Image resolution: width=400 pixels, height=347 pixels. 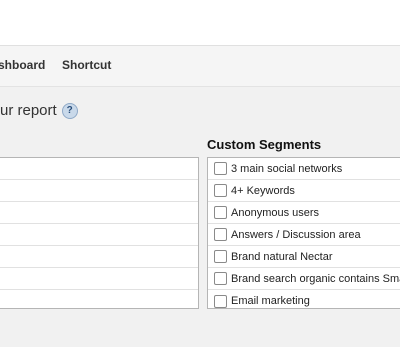 I want to click on segment-item-brand-search-organic: Brand search organic contains Sma, so click(x=304, y=279).